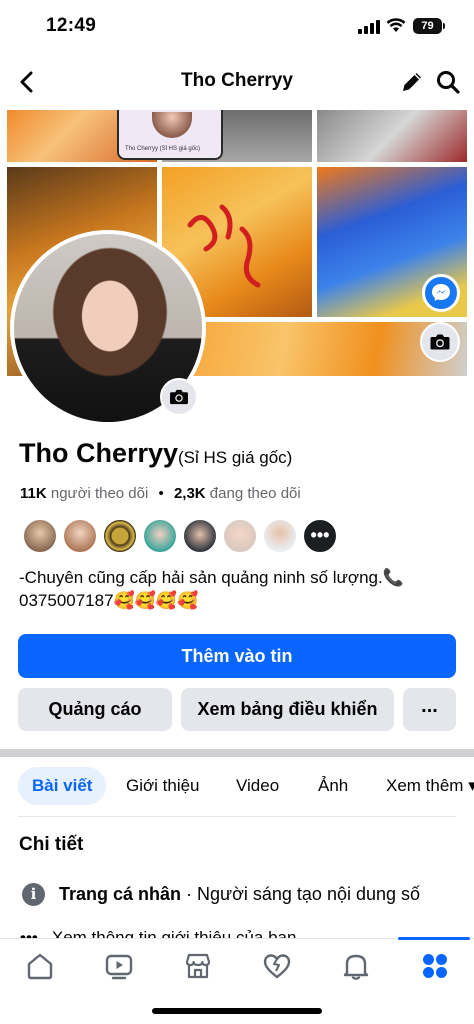 This screenshot has height=1024, width=474. Describe the element at coordinates (33, 894) in the screenshot. I see `info-icon: i` at that location.